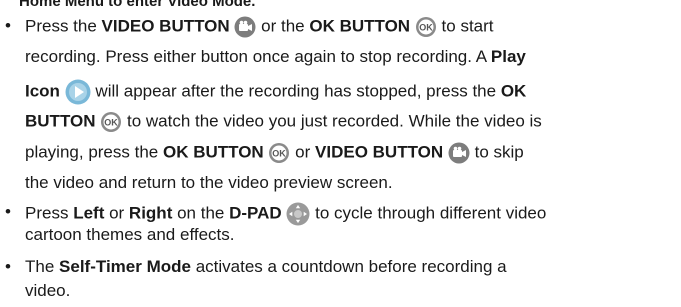 This screenshot has height=307, width=681. I want to click on d-pad-icon, so click(298, 214).